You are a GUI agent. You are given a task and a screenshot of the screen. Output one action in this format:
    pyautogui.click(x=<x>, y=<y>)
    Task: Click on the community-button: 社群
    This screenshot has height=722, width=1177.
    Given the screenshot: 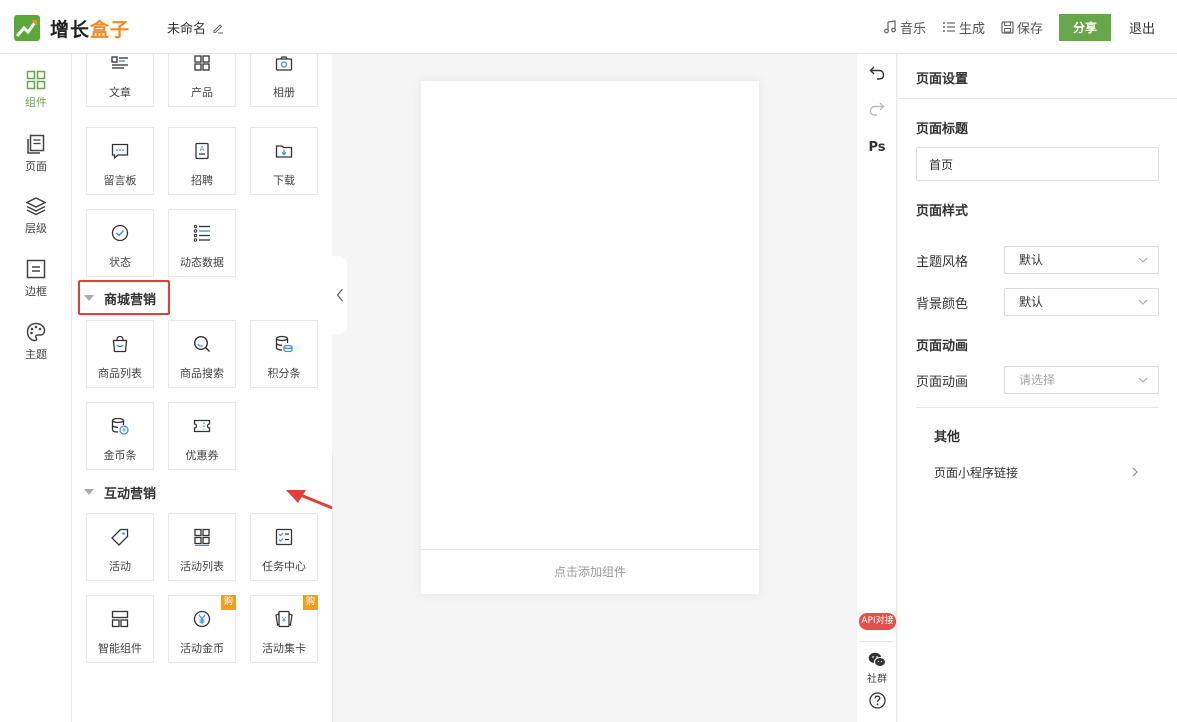 What is the action you would take?
    pyautogui.click(x=877, y=668)
    